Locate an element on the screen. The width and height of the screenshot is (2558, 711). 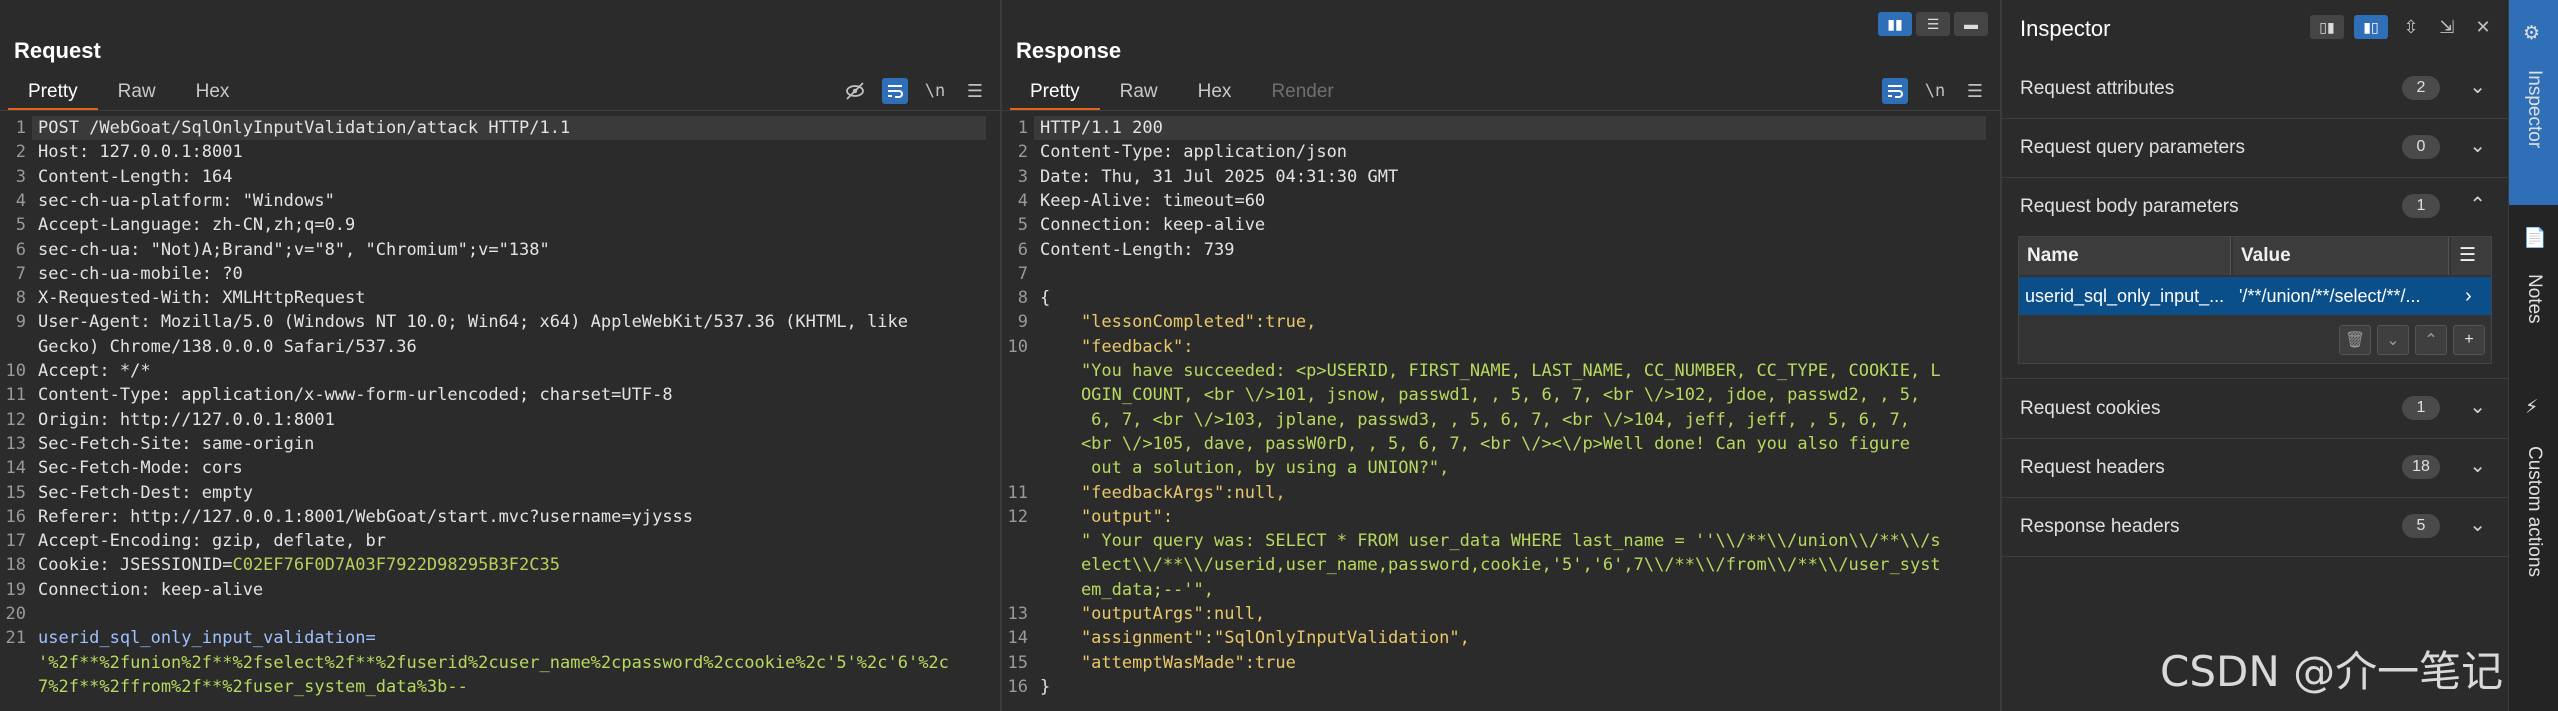
line-number: 12 is located at coordinates (15, 419).